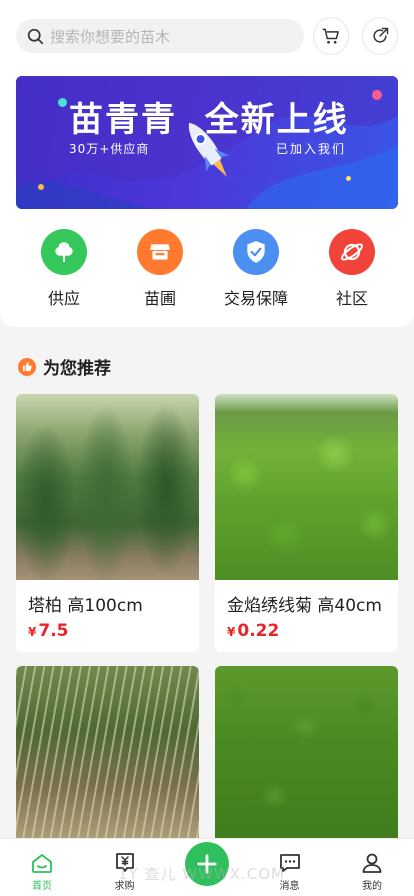 The width and height of the screenshot is (414, 896). I want to click on recommend-title: 为您推荐, so click(77, 369).